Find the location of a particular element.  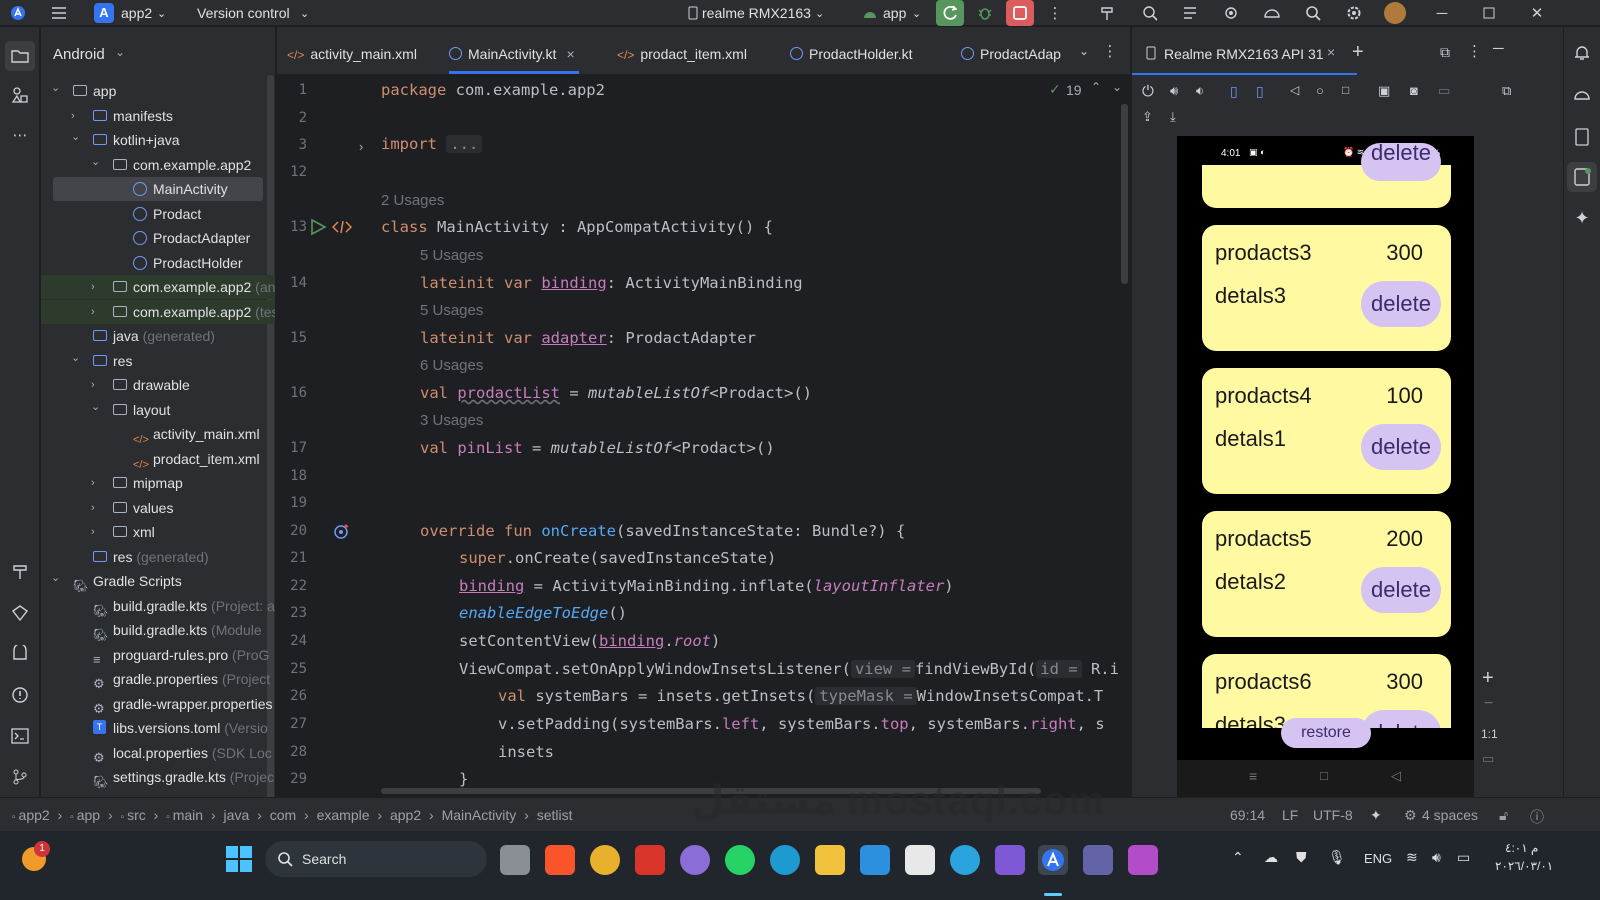

minimize-icon: ─ is located at coordinates (1442, 13).